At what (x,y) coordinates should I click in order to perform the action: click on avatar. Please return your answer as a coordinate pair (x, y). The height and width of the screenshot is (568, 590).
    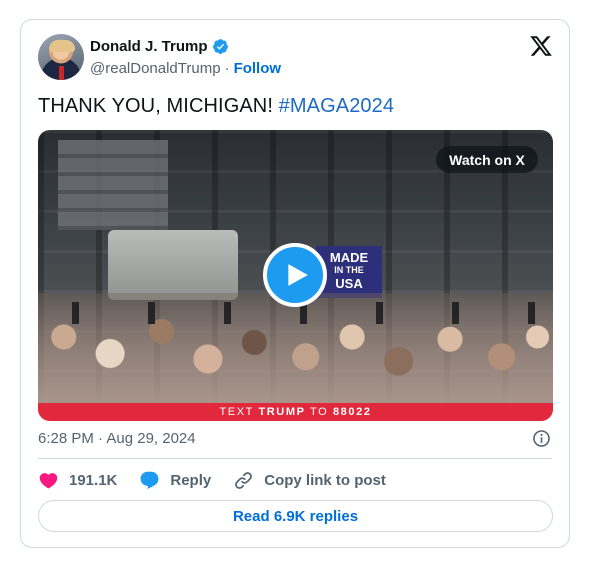
    Looking at the image, I should click on (61, 57).